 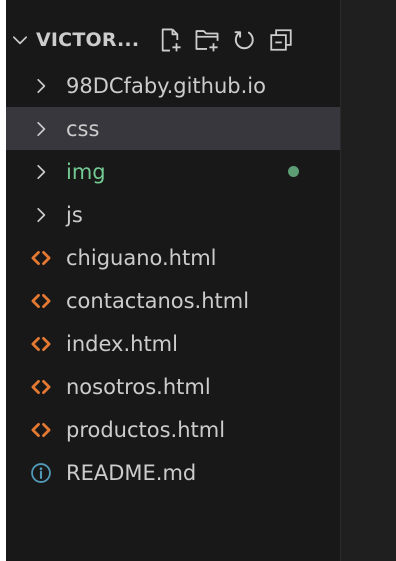 I want to click on tree-item-label: index.html, so click(x=122, y=343).